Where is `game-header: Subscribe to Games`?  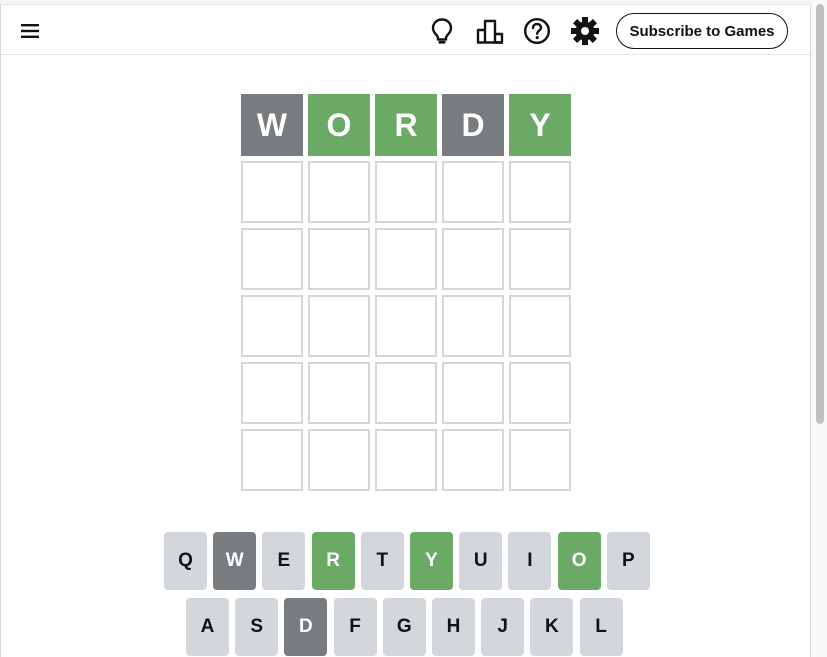 game-header: Subscribe to Games is located at coordinates (405, 30).